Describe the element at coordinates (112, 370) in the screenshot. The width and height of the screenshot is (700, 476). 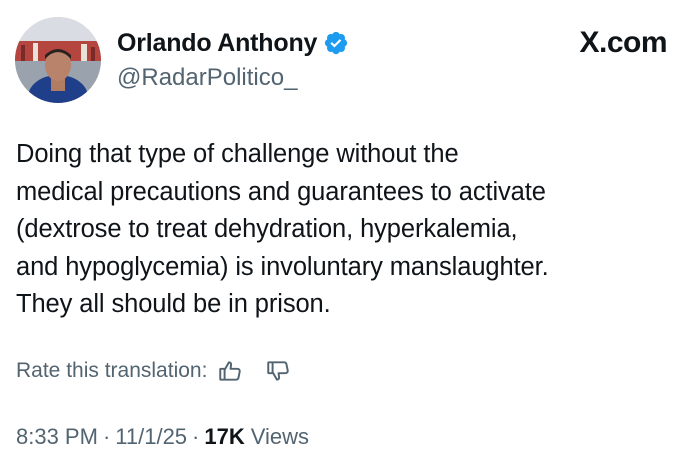
I see `rate-translation-label: Rate this translation:` at that location.